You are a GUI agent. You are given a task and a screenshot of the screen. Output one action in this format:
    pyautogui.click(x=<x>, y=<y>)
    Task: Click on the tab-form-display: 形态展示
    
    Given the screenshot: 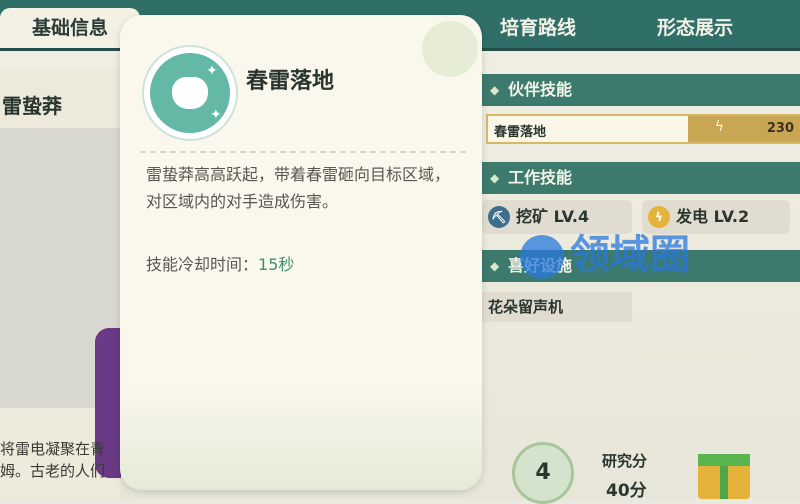 What is the action you would take?
    pyautogui.click(x=695, y=28)
    